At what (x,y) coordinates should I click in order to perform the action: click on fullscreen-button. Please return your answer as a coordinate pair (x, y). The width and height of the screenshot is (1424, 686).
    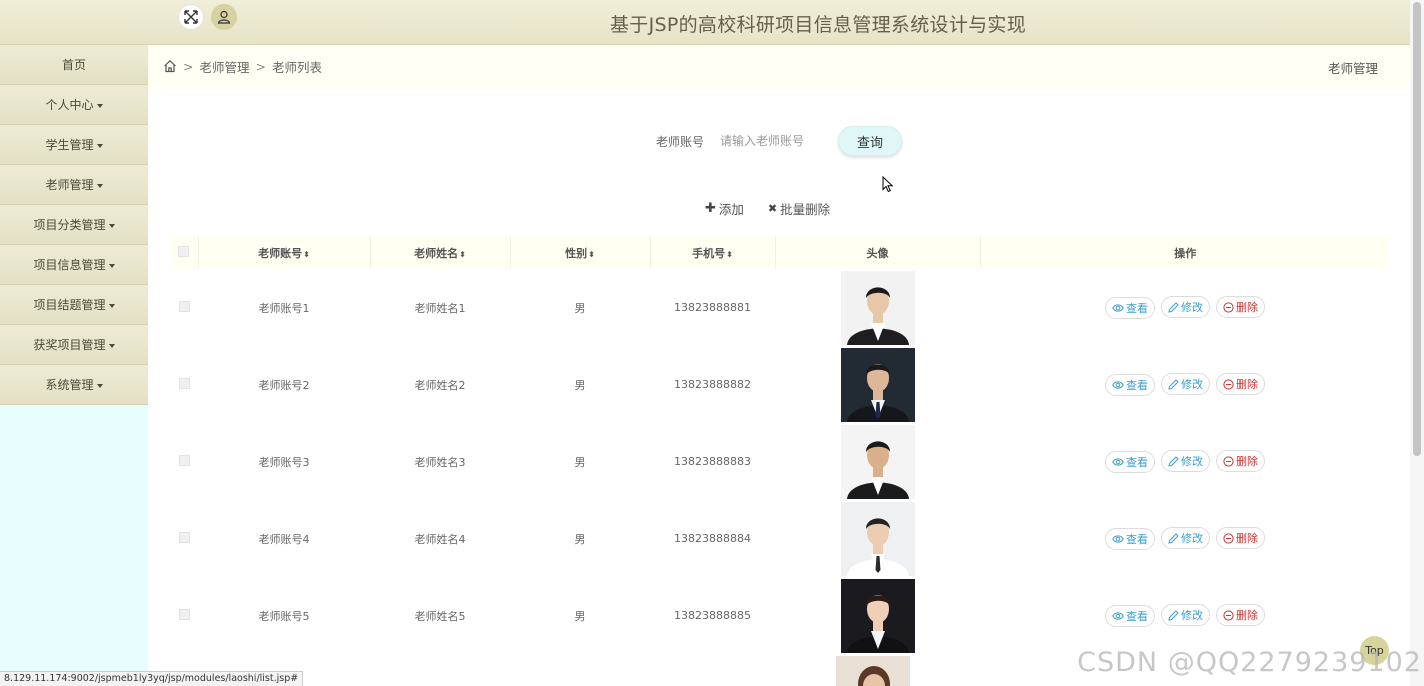
    Looking at the image, I should click on (191, 17).